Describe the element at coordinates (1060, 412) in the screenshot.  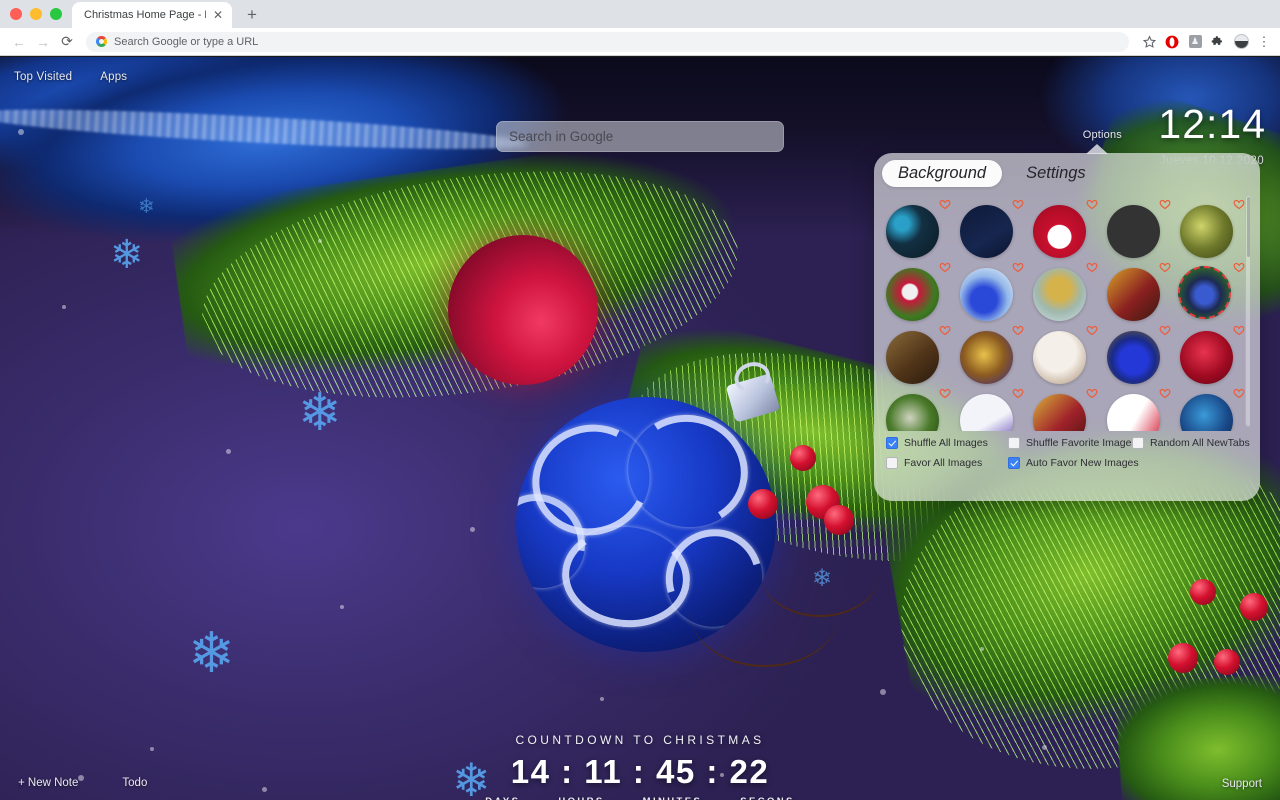
I see `wallpaper-thumbnail-red-gold-gift-boxes` at that location.